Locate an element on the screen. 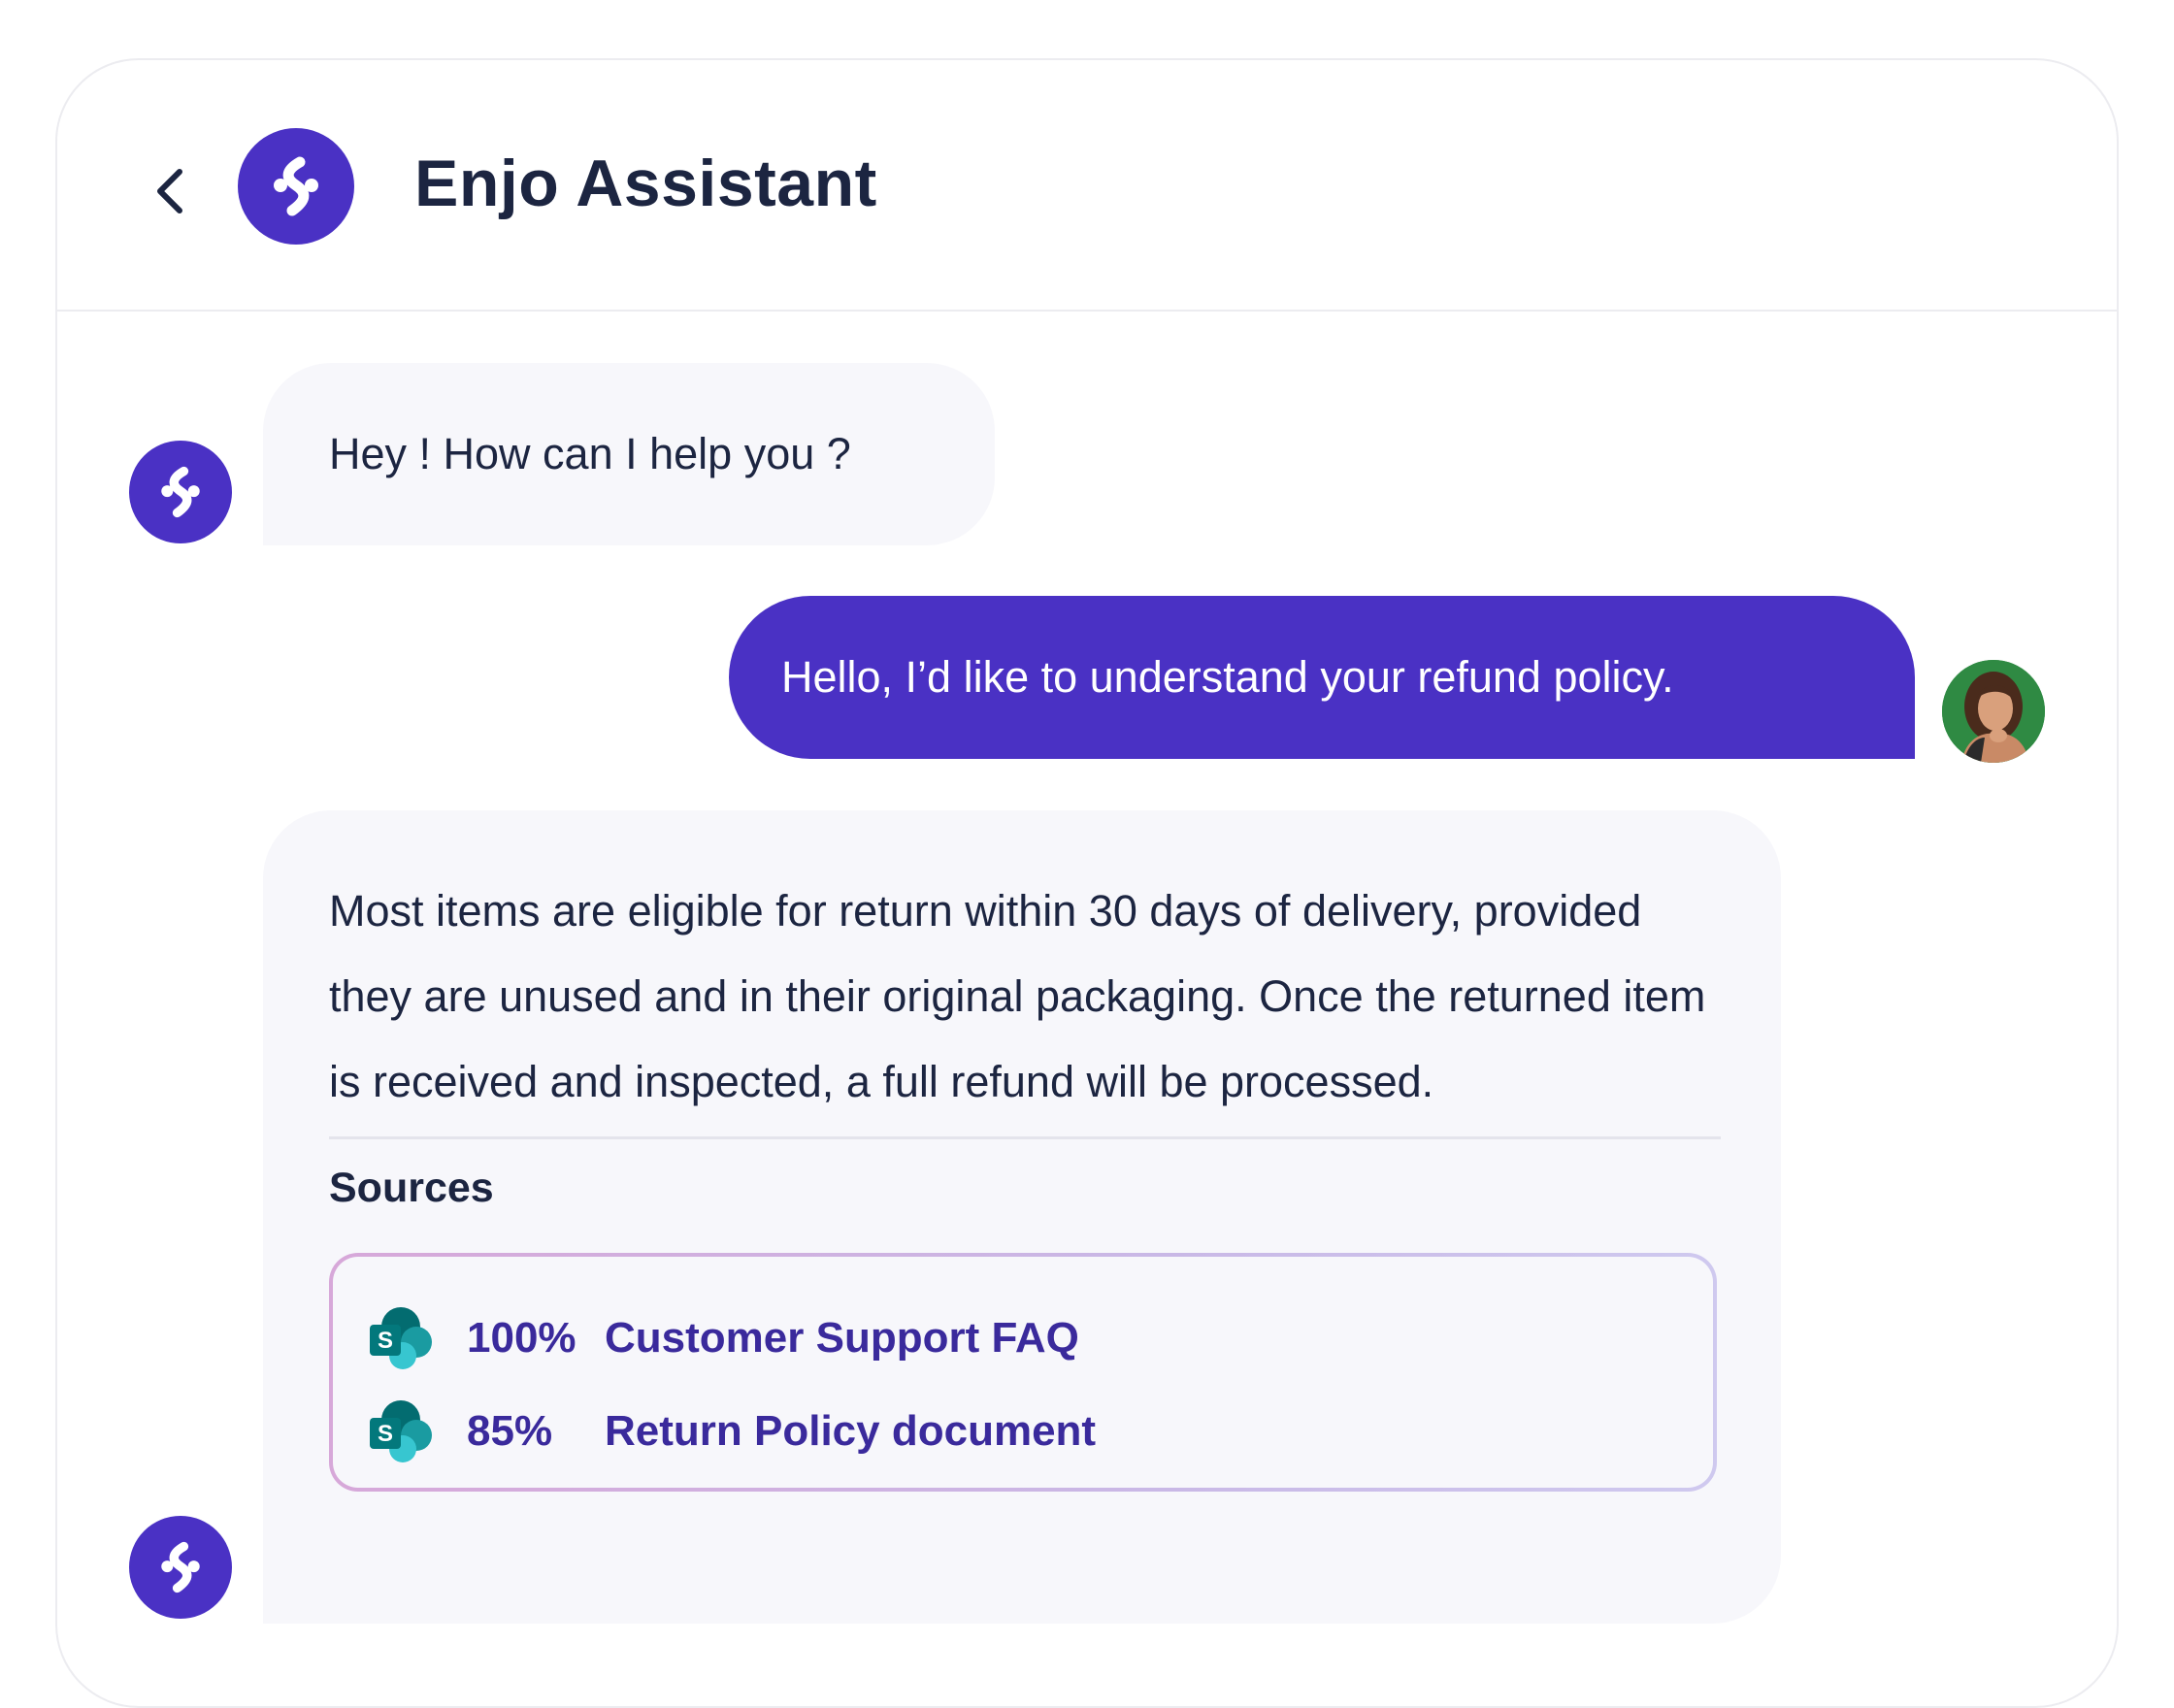 This screenshot has width=2174, height=1708. divider is located at coordinates (1025, 1137).